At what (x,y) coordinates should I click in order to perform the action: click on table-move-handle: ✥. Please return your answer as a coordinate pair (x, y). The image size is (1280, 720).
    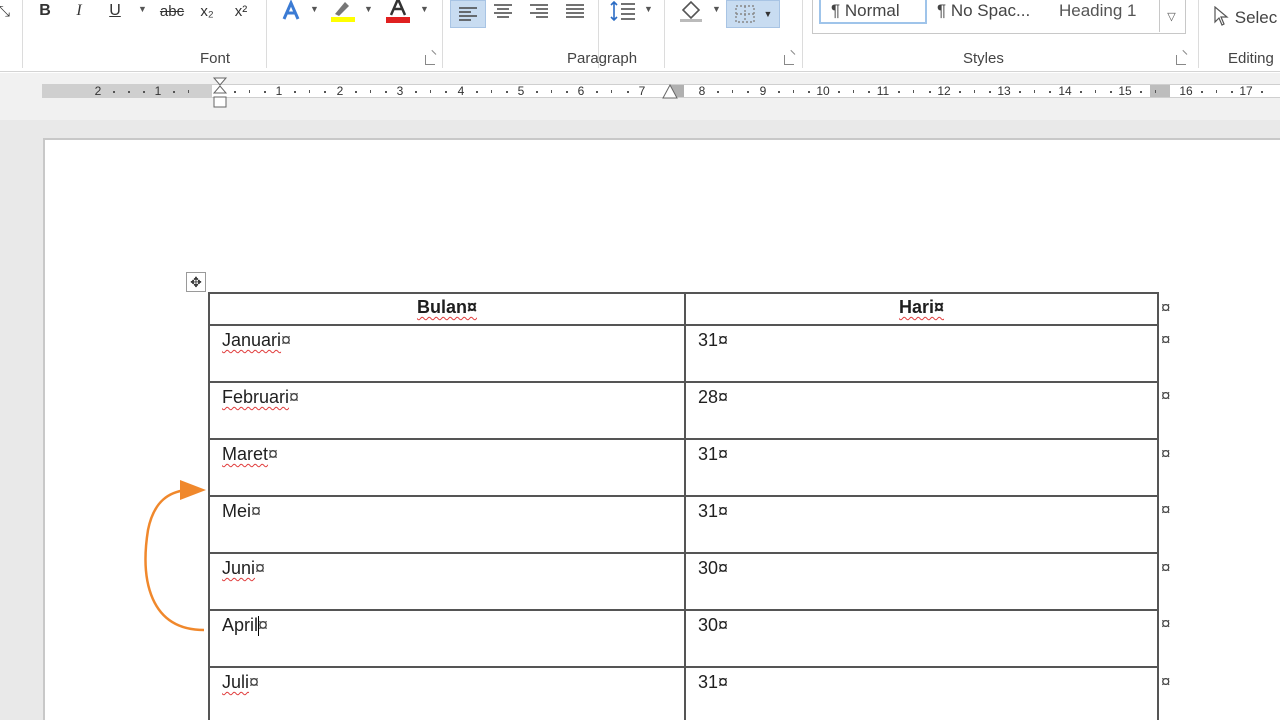
    Looking at the image, I should click on (196, 282).